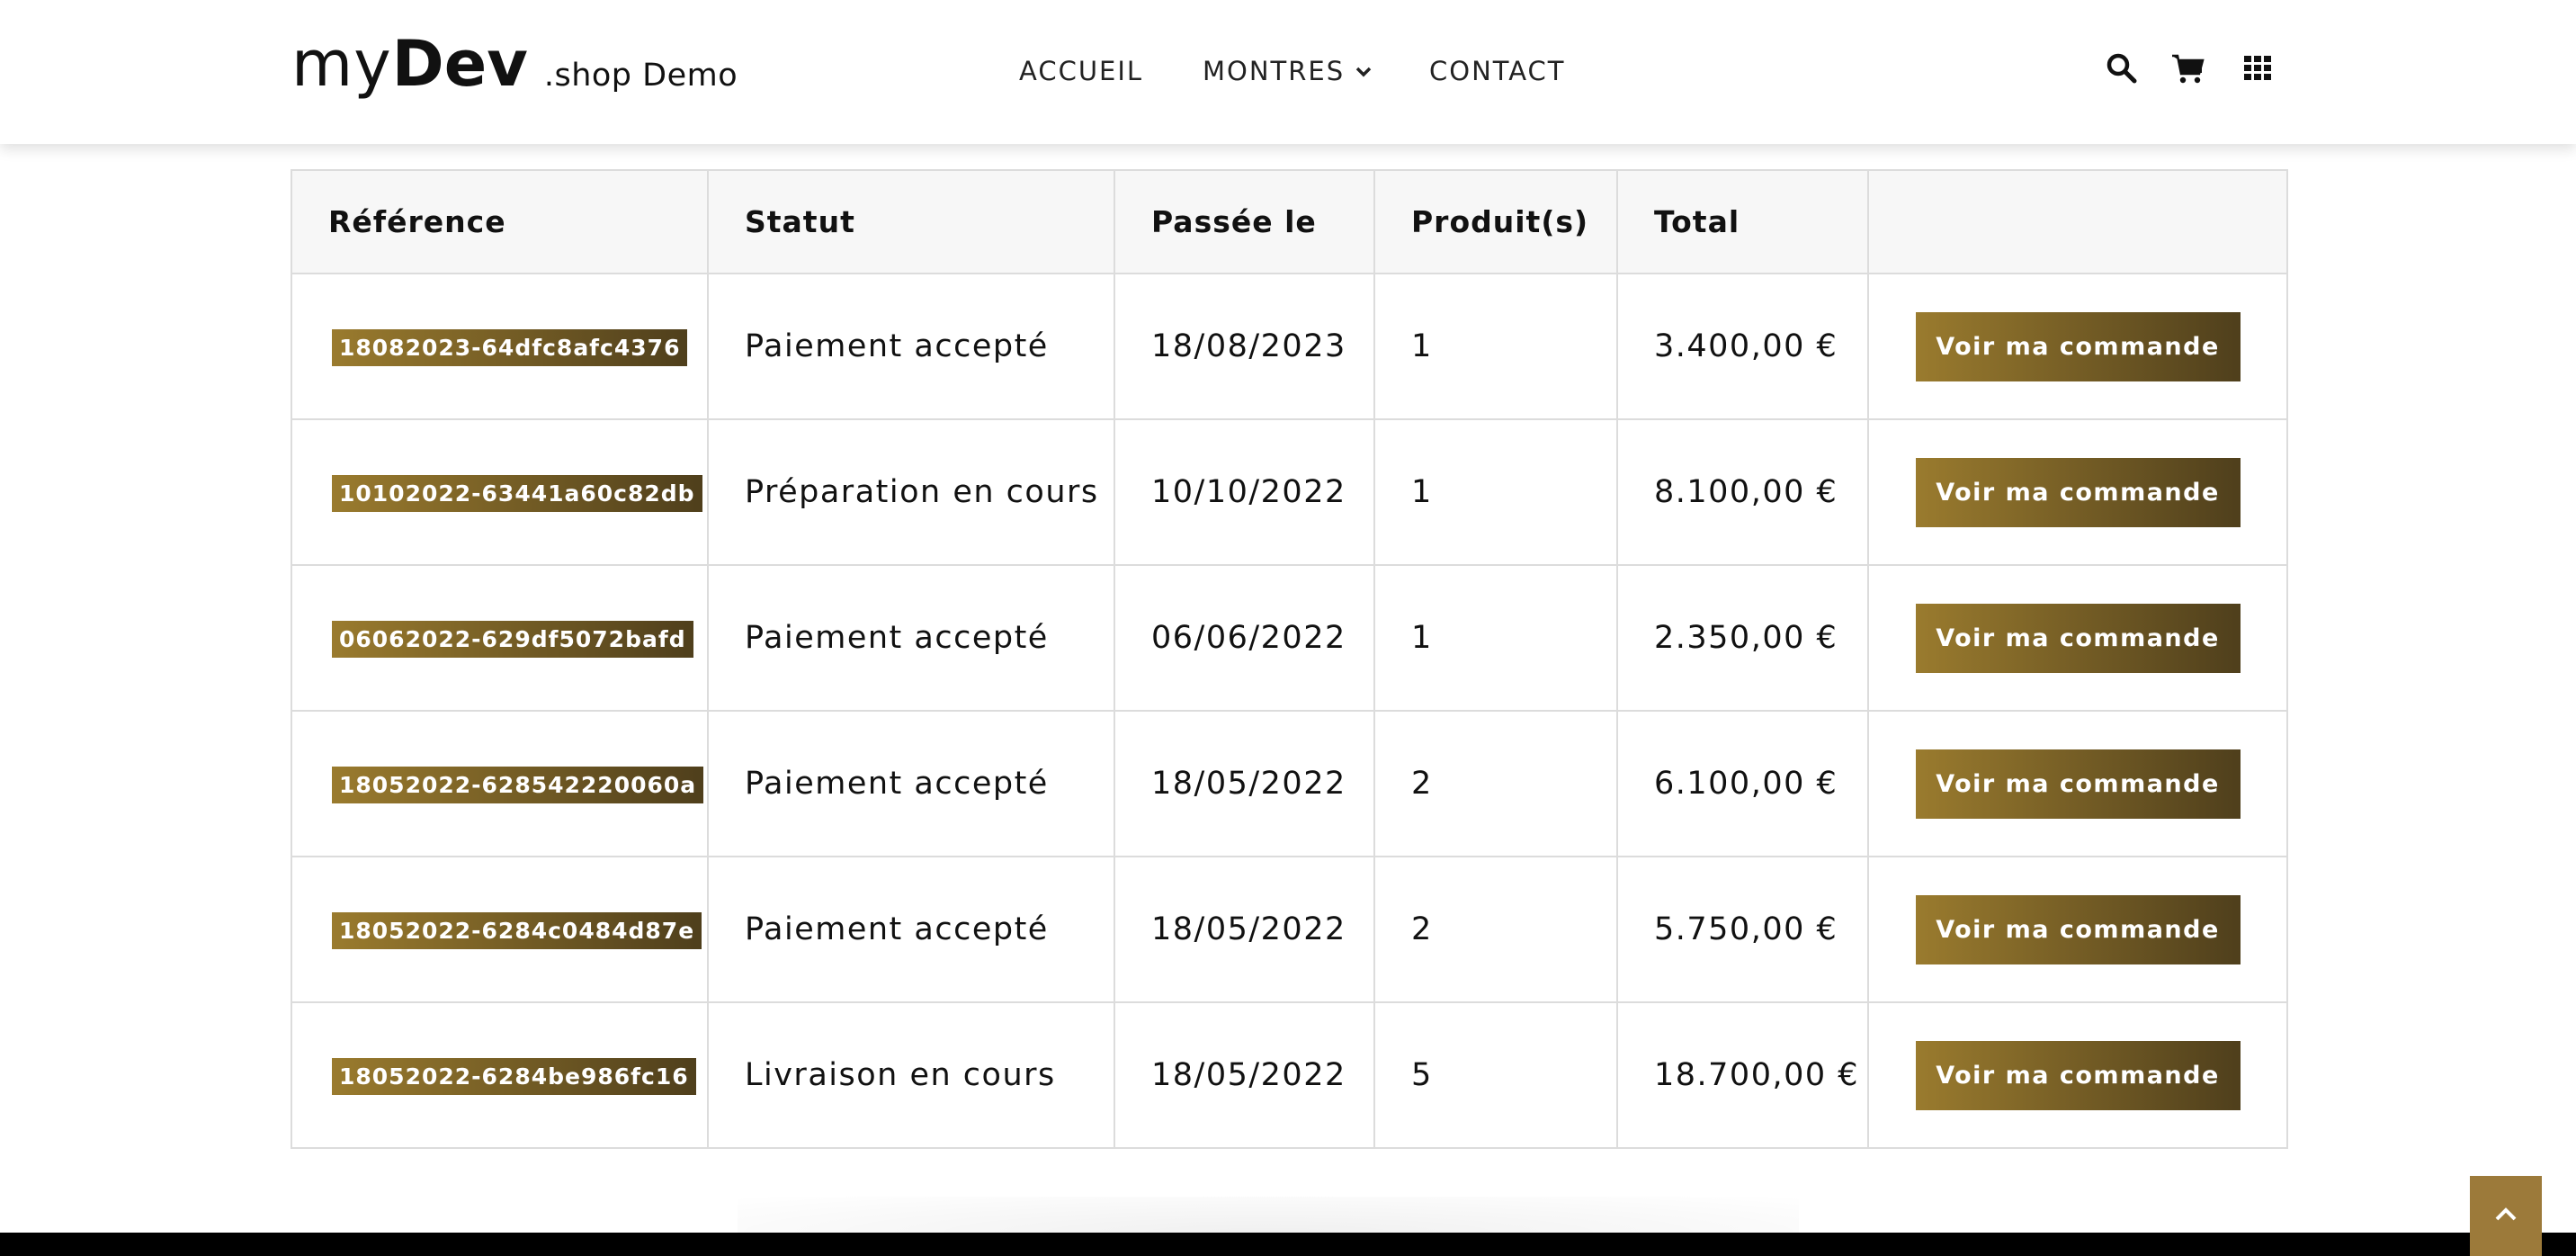 This screenshot has height=1256, width=2576. I want to click on order-reference-badge: 10102022-63441a60c82db, so click(517, 493).